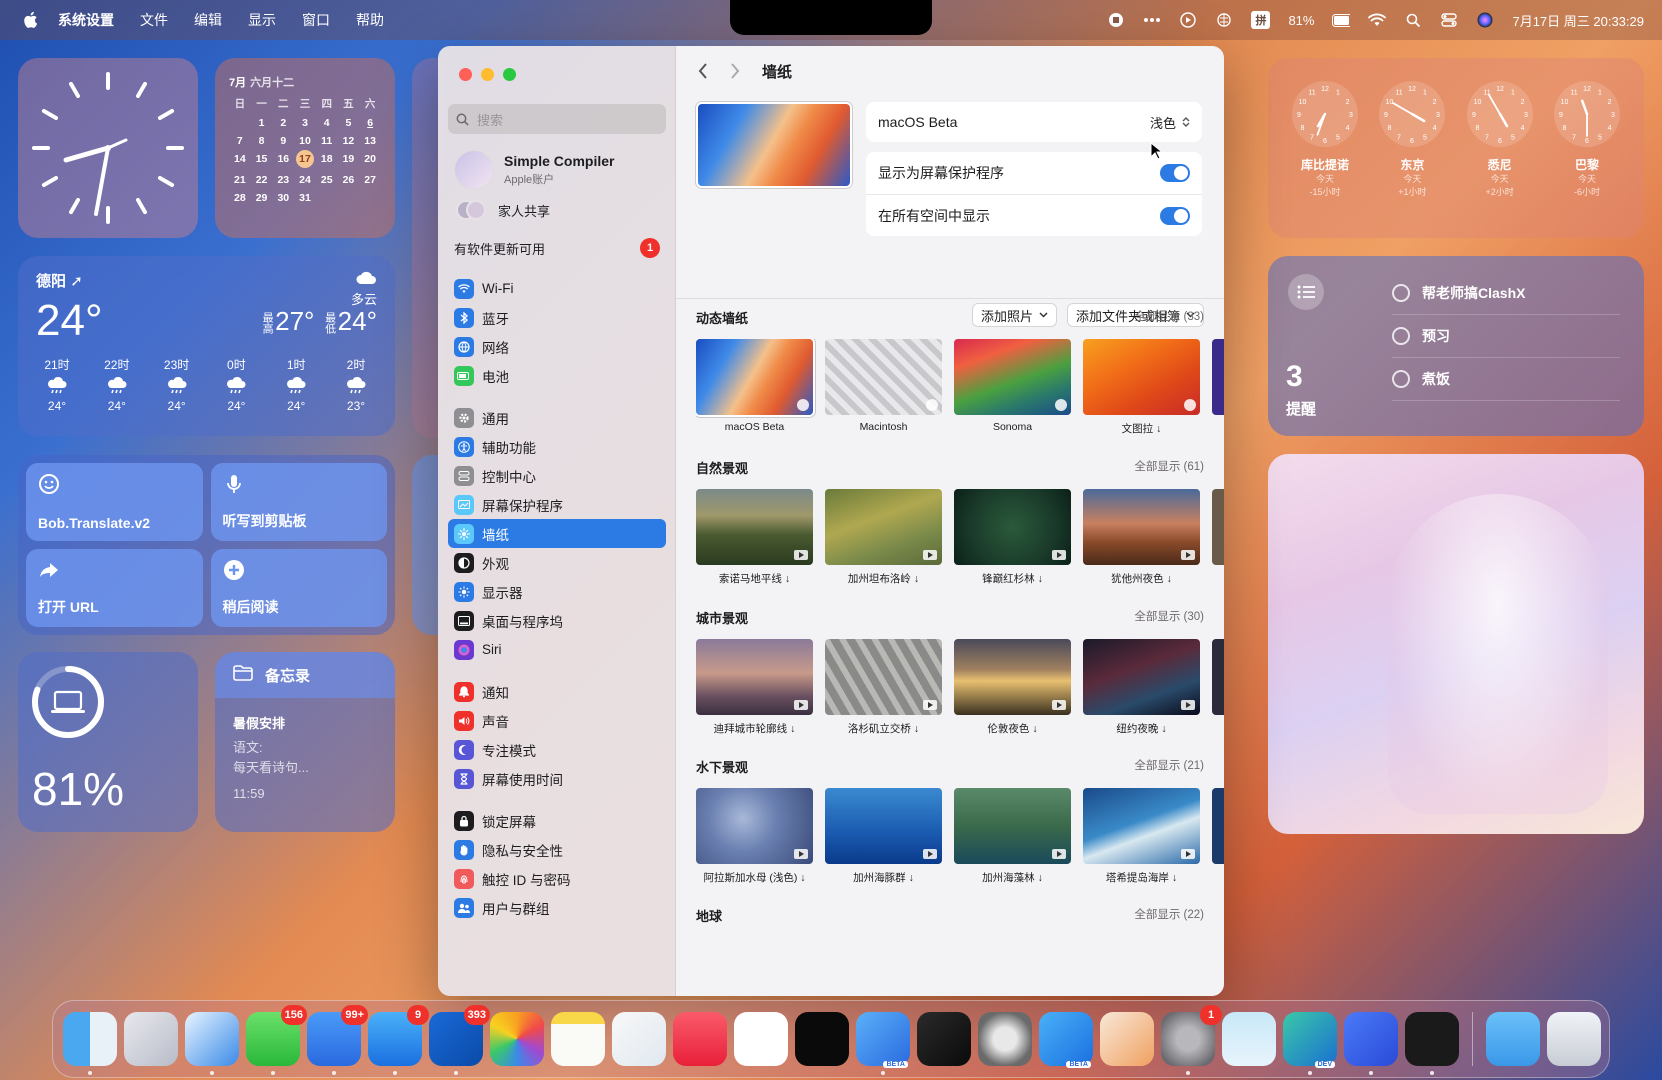  I want to click on show-all-button: 全部显示 (33), so click(1169, 317).